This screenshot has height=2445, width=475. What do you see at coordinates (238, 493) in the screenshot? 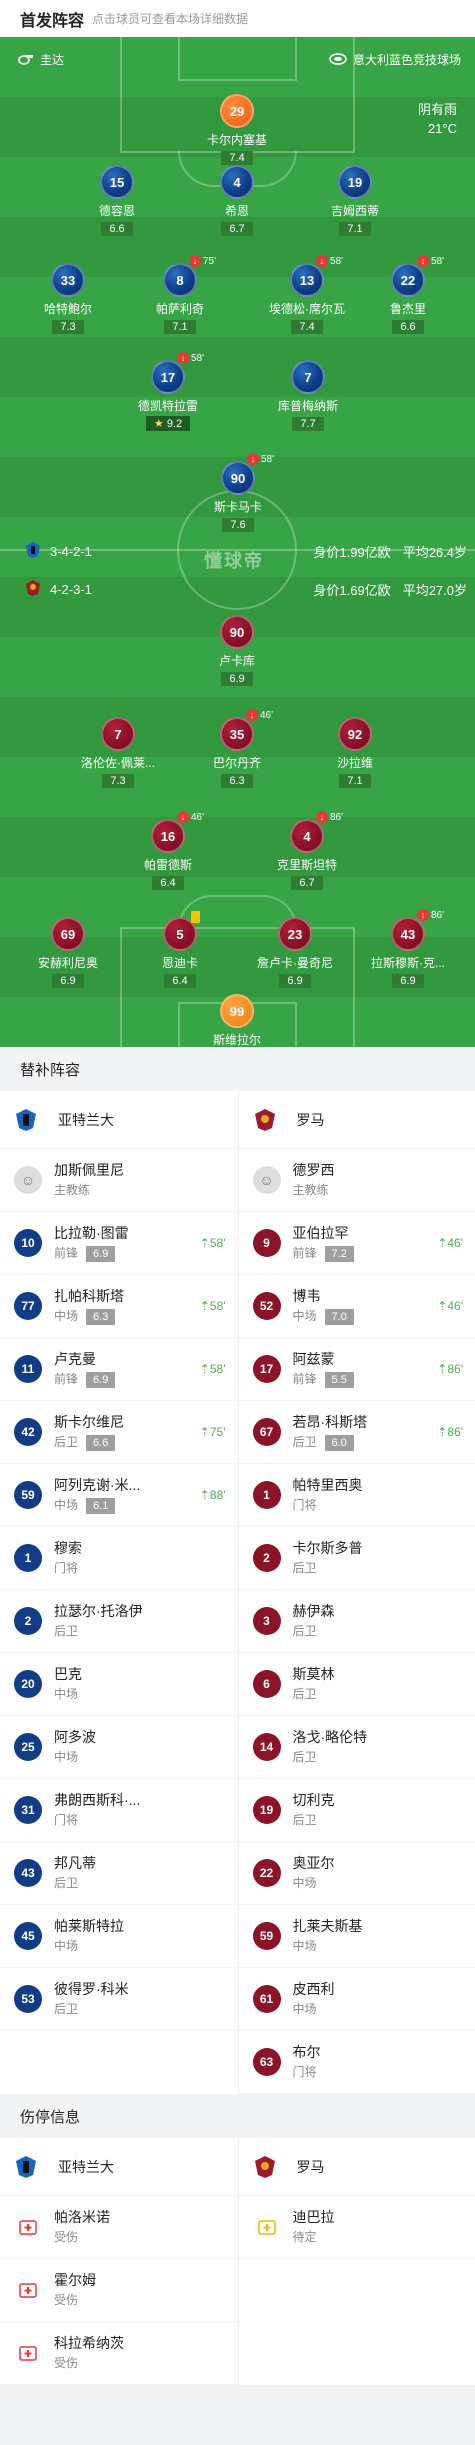
I see `home-player: 90 ↓ 58' 斯卡马卡 7.6` at bounding box center [238, 493].